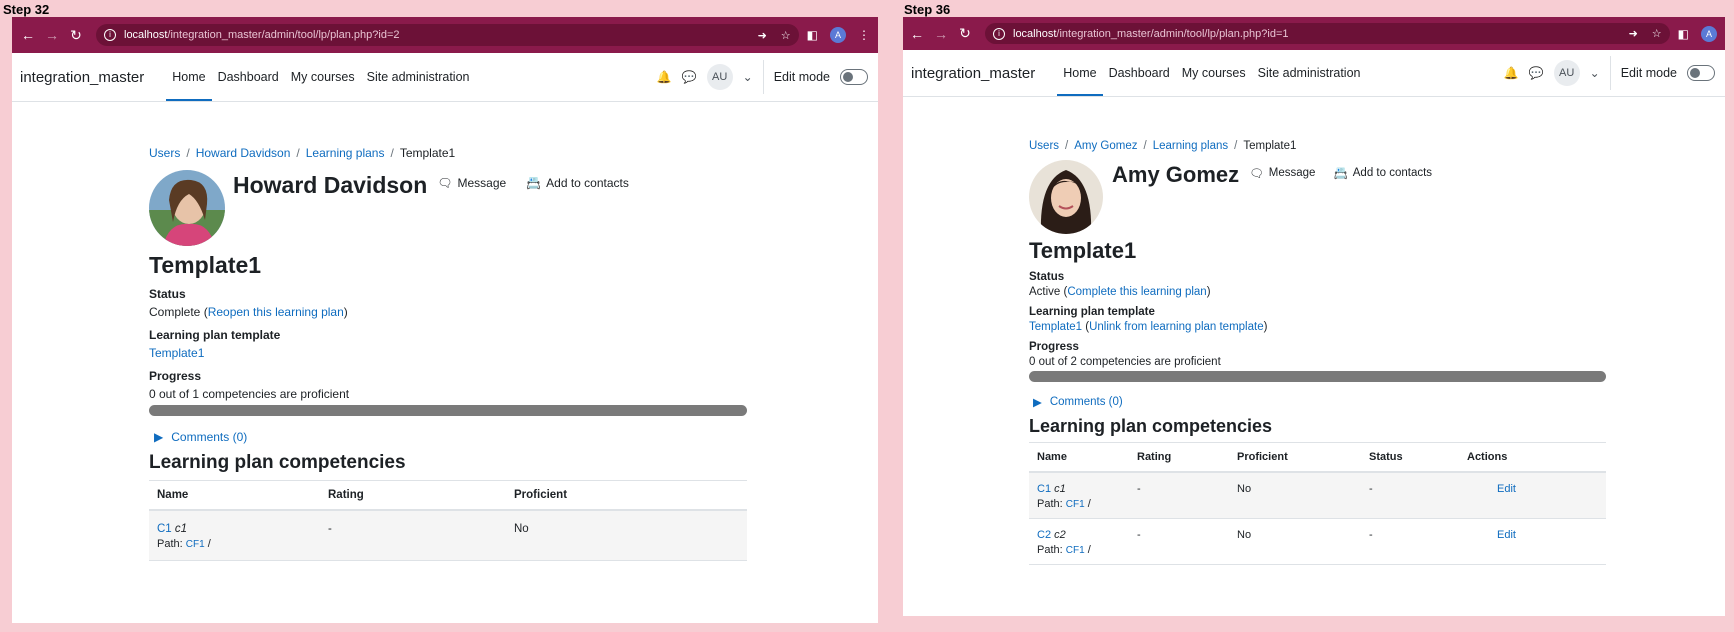 Image resolution: width=1734 pixels, height=632 pixels. Describe the element at coordinates (1317, 292) in the screenshot. I see `status-value: Active (Complete this learning plan)` at that location.